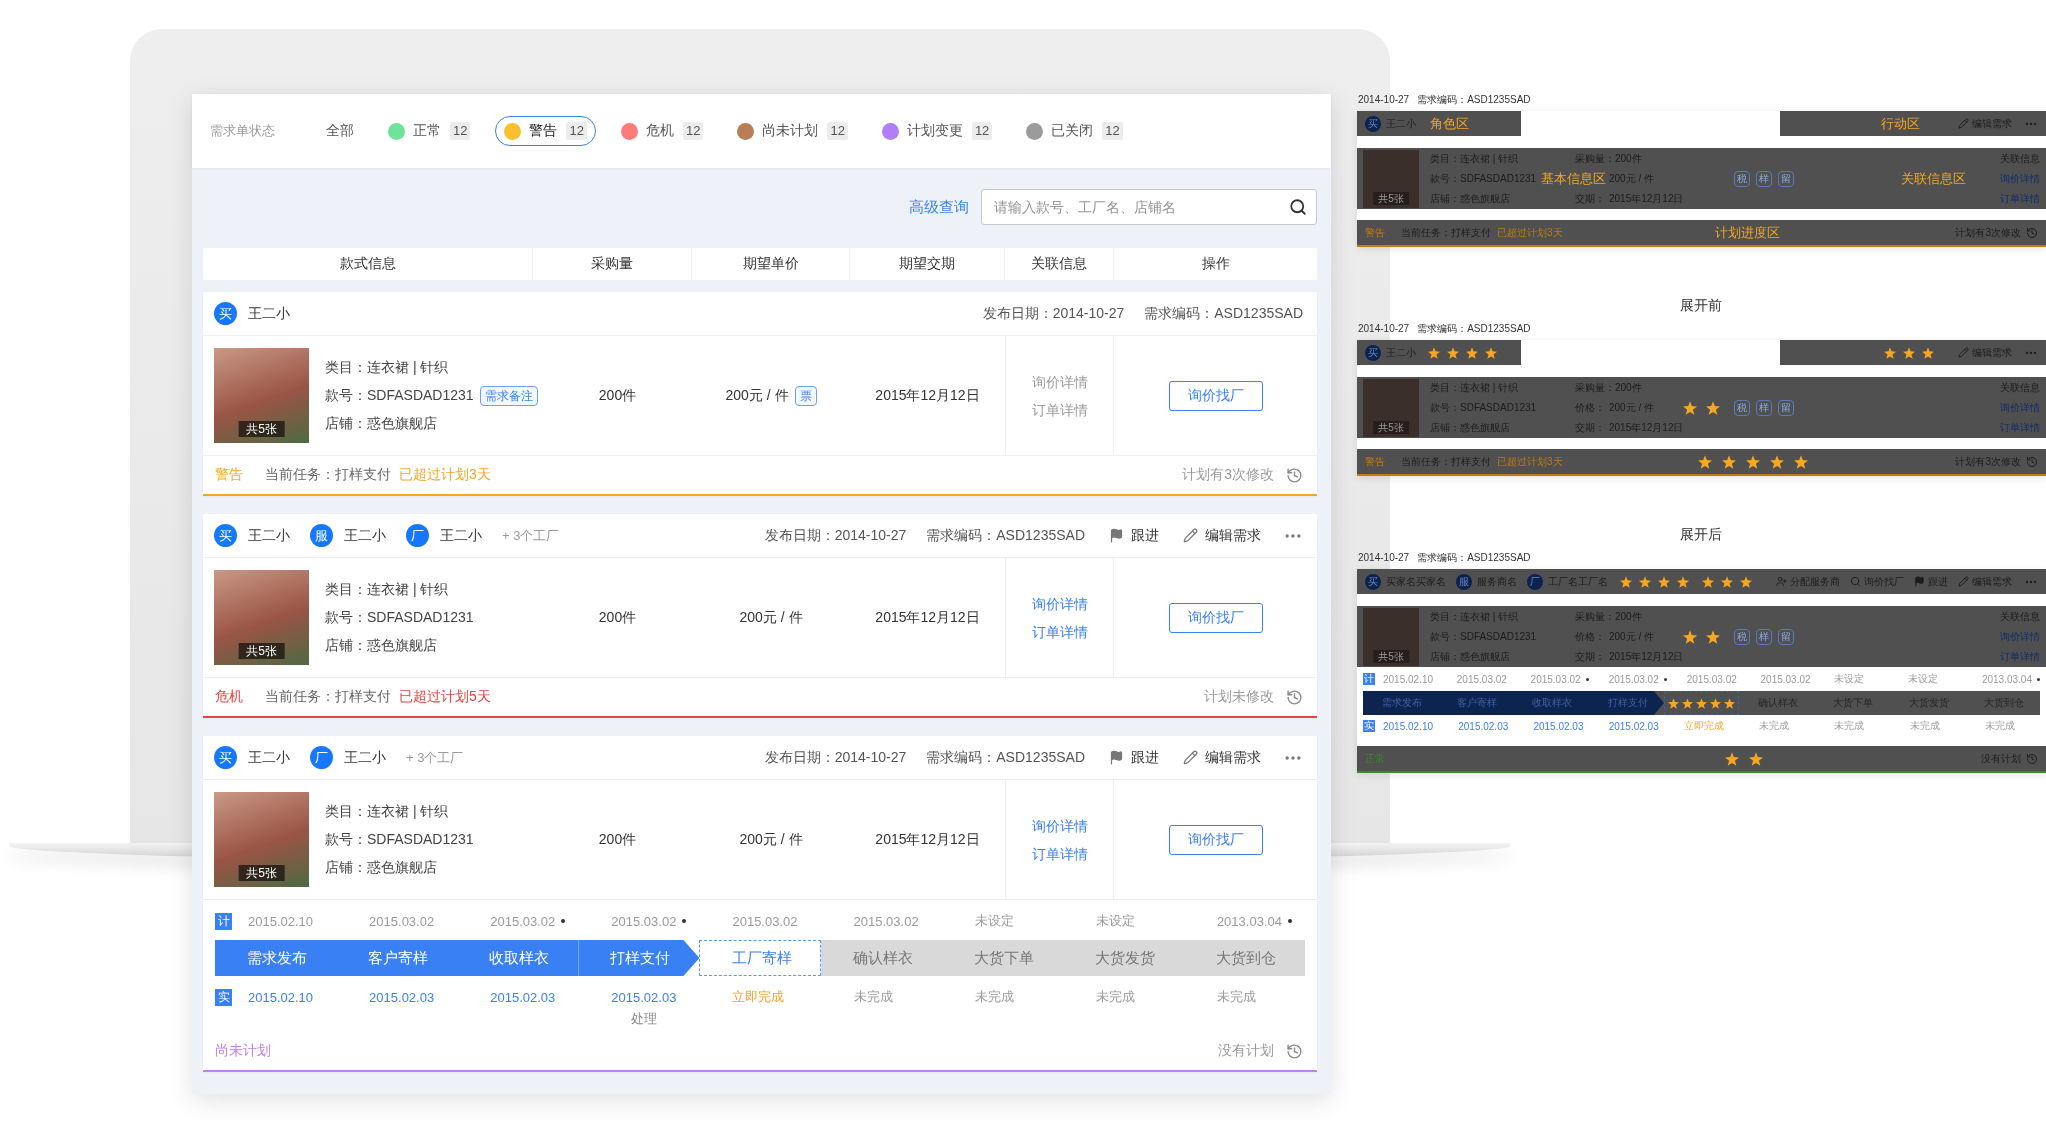  Describe the element at coordinates (429, 131) in the screenshot. I see `status-filter-tab: 正常 12` at that location.